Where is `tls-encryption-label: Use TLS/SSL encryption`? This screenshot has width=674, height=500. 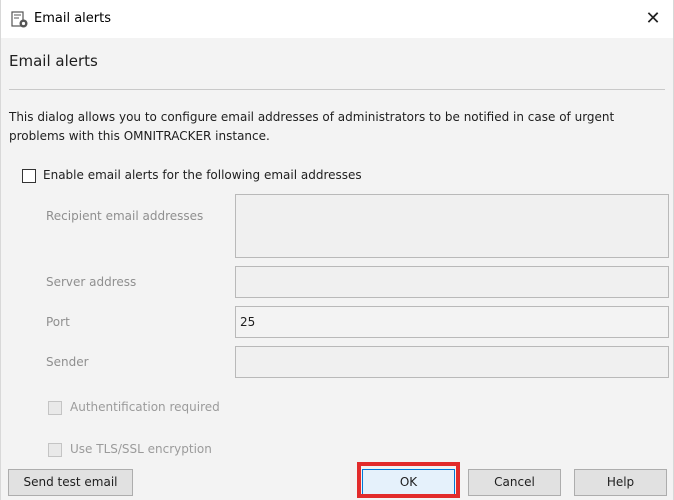 tls-encryption-label: Use TLS/SSL encryption is located at coordinates (141, 449).